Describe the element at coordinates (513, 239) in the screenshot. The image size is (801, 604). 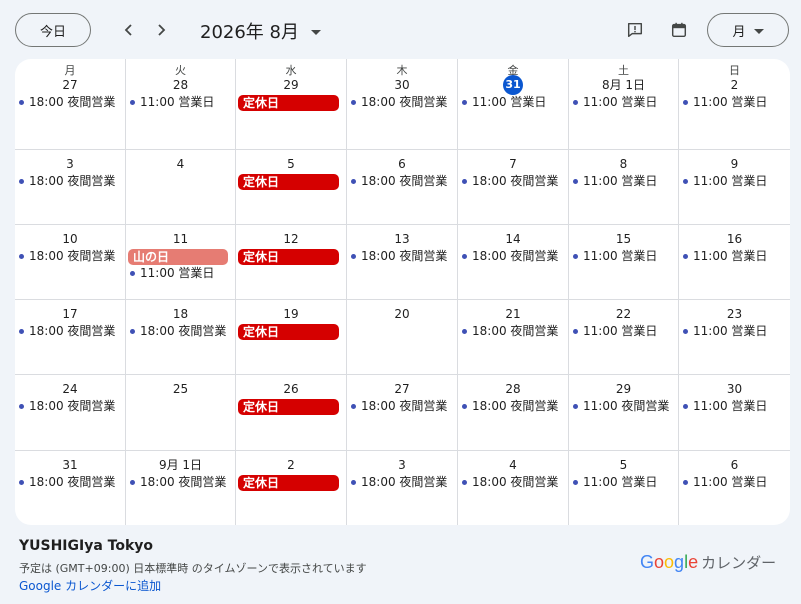
I see `day-number: 14` at that location.